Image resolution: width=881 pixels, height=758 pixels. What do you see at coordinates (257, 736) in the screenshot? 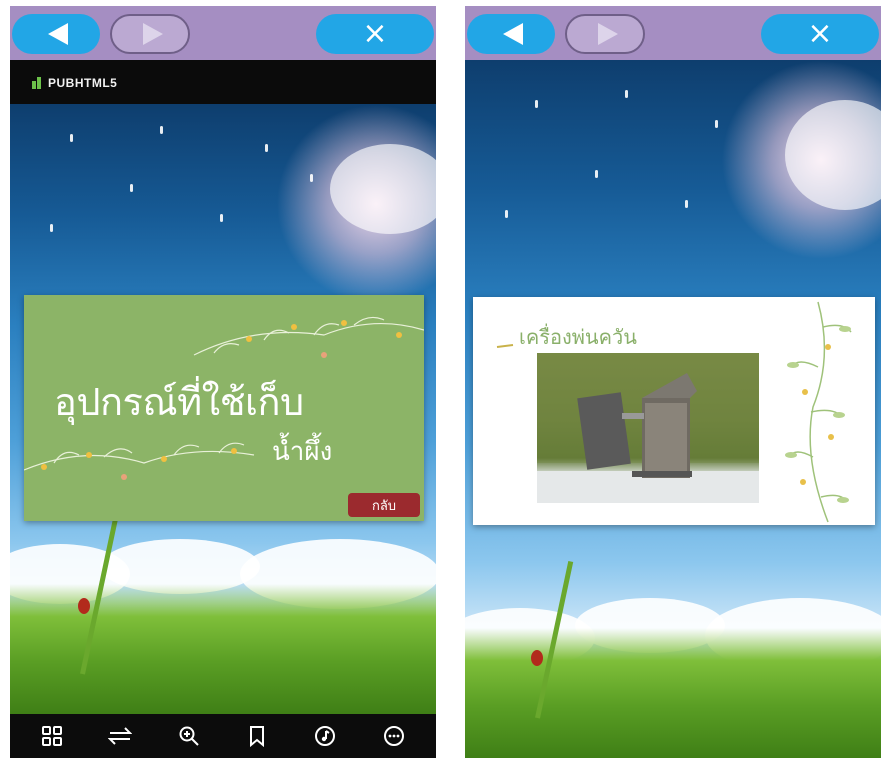
I see `bookmark-icon` at bounding box center [257, 736].